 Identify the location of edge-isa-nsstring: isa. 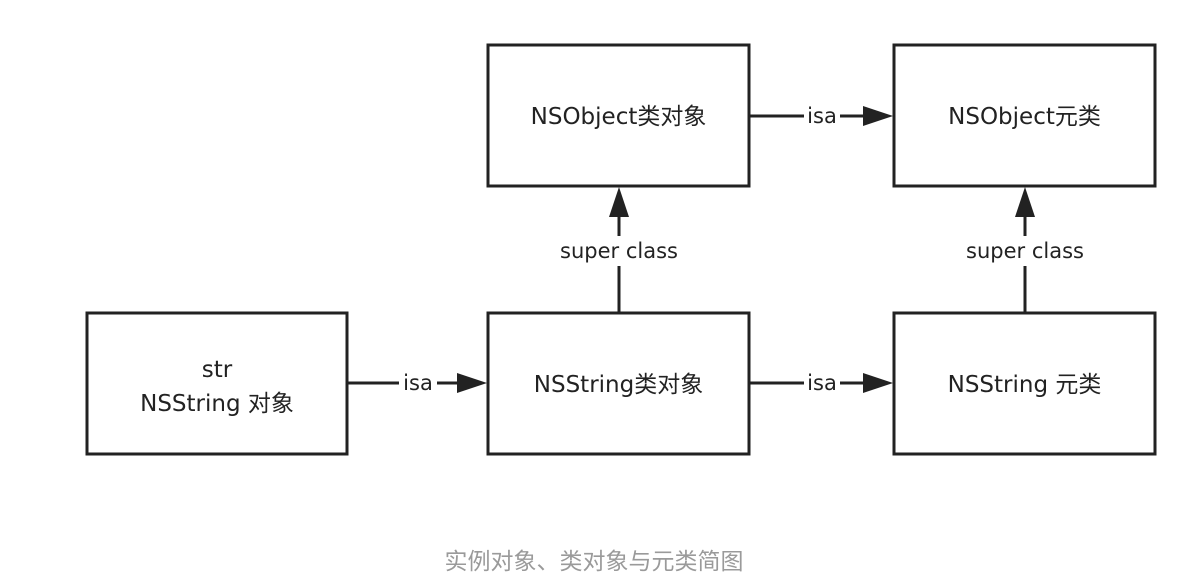
(821, 383).